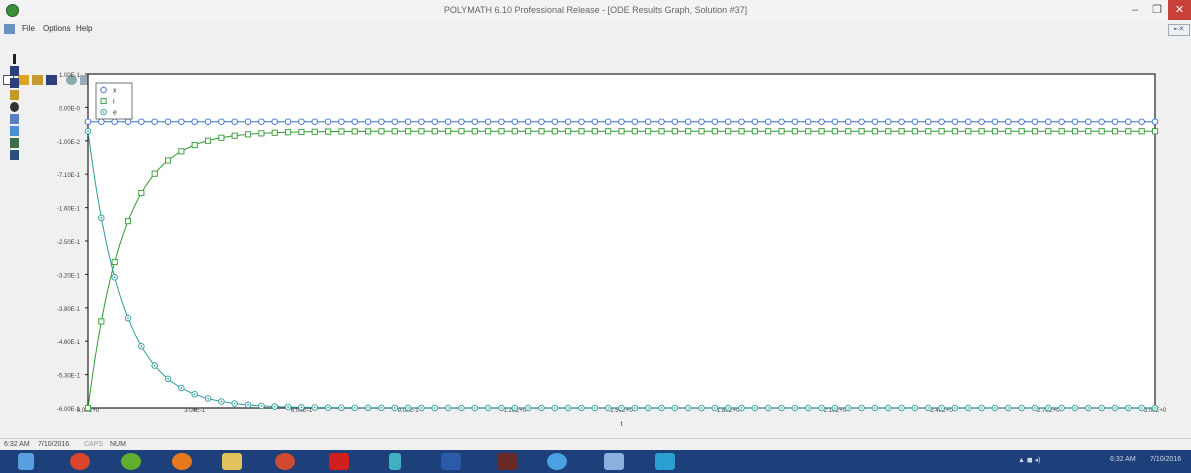 Image resolution: width=1191 pixels, height=473 pixels. What do you see at coordinates (84, 28) in the screenshot?
I see `menu-help: Help` at bounding box center [84, 28].